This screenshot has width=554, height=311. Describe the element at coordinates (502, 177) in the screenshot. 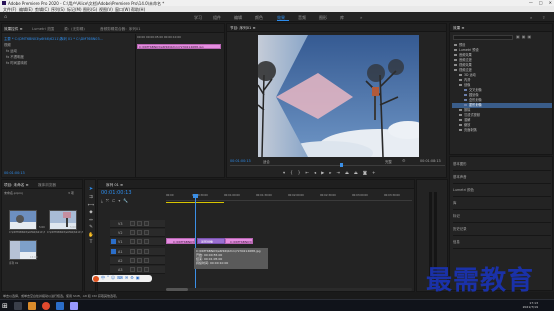

I see `side-panel-item: 基本声音` at that location.